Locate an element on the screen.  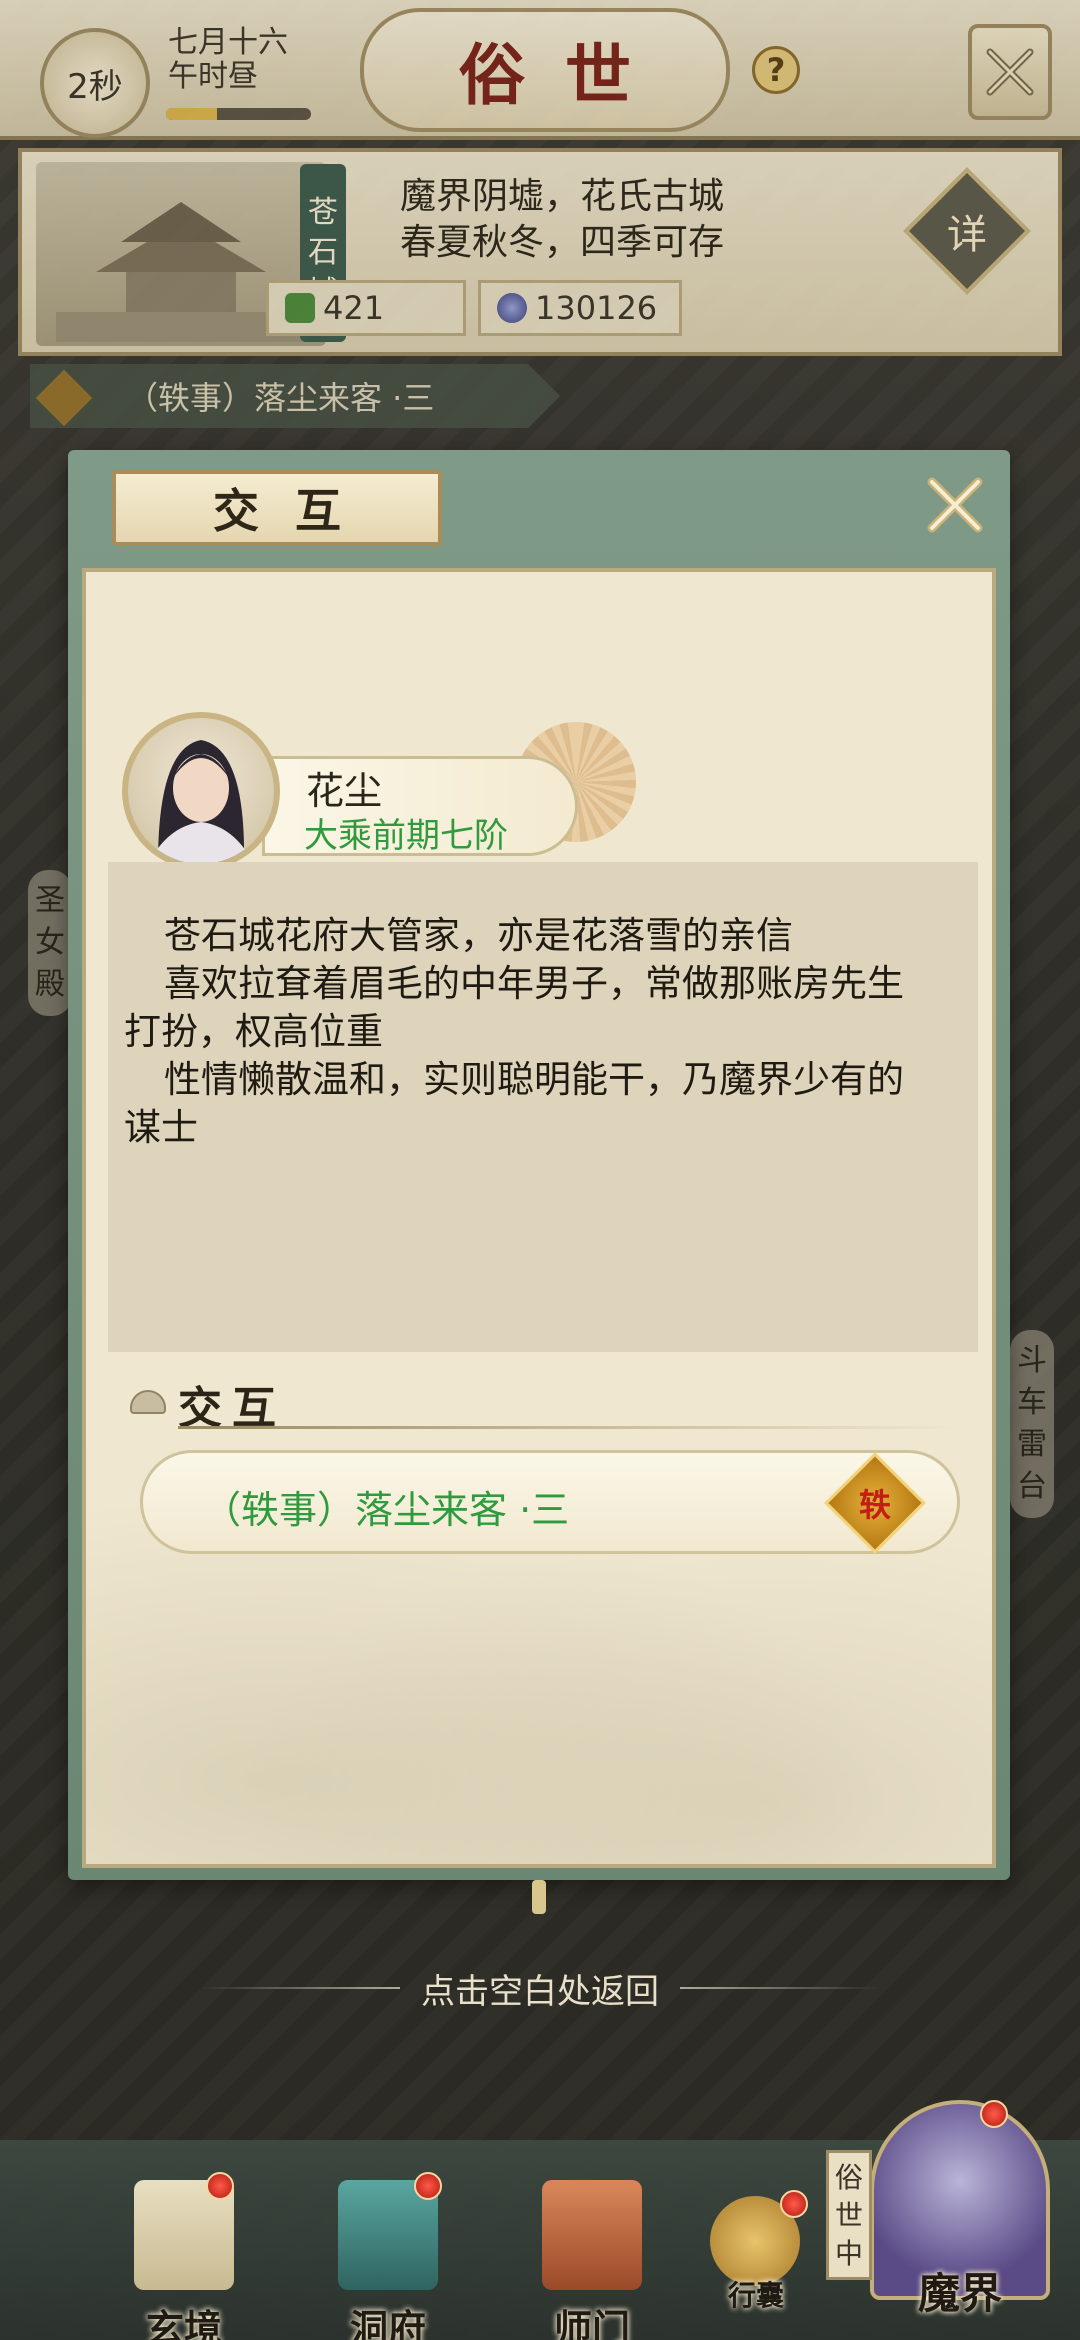
nav-item-sect: 师门 is located at coordinates (592, 2260).